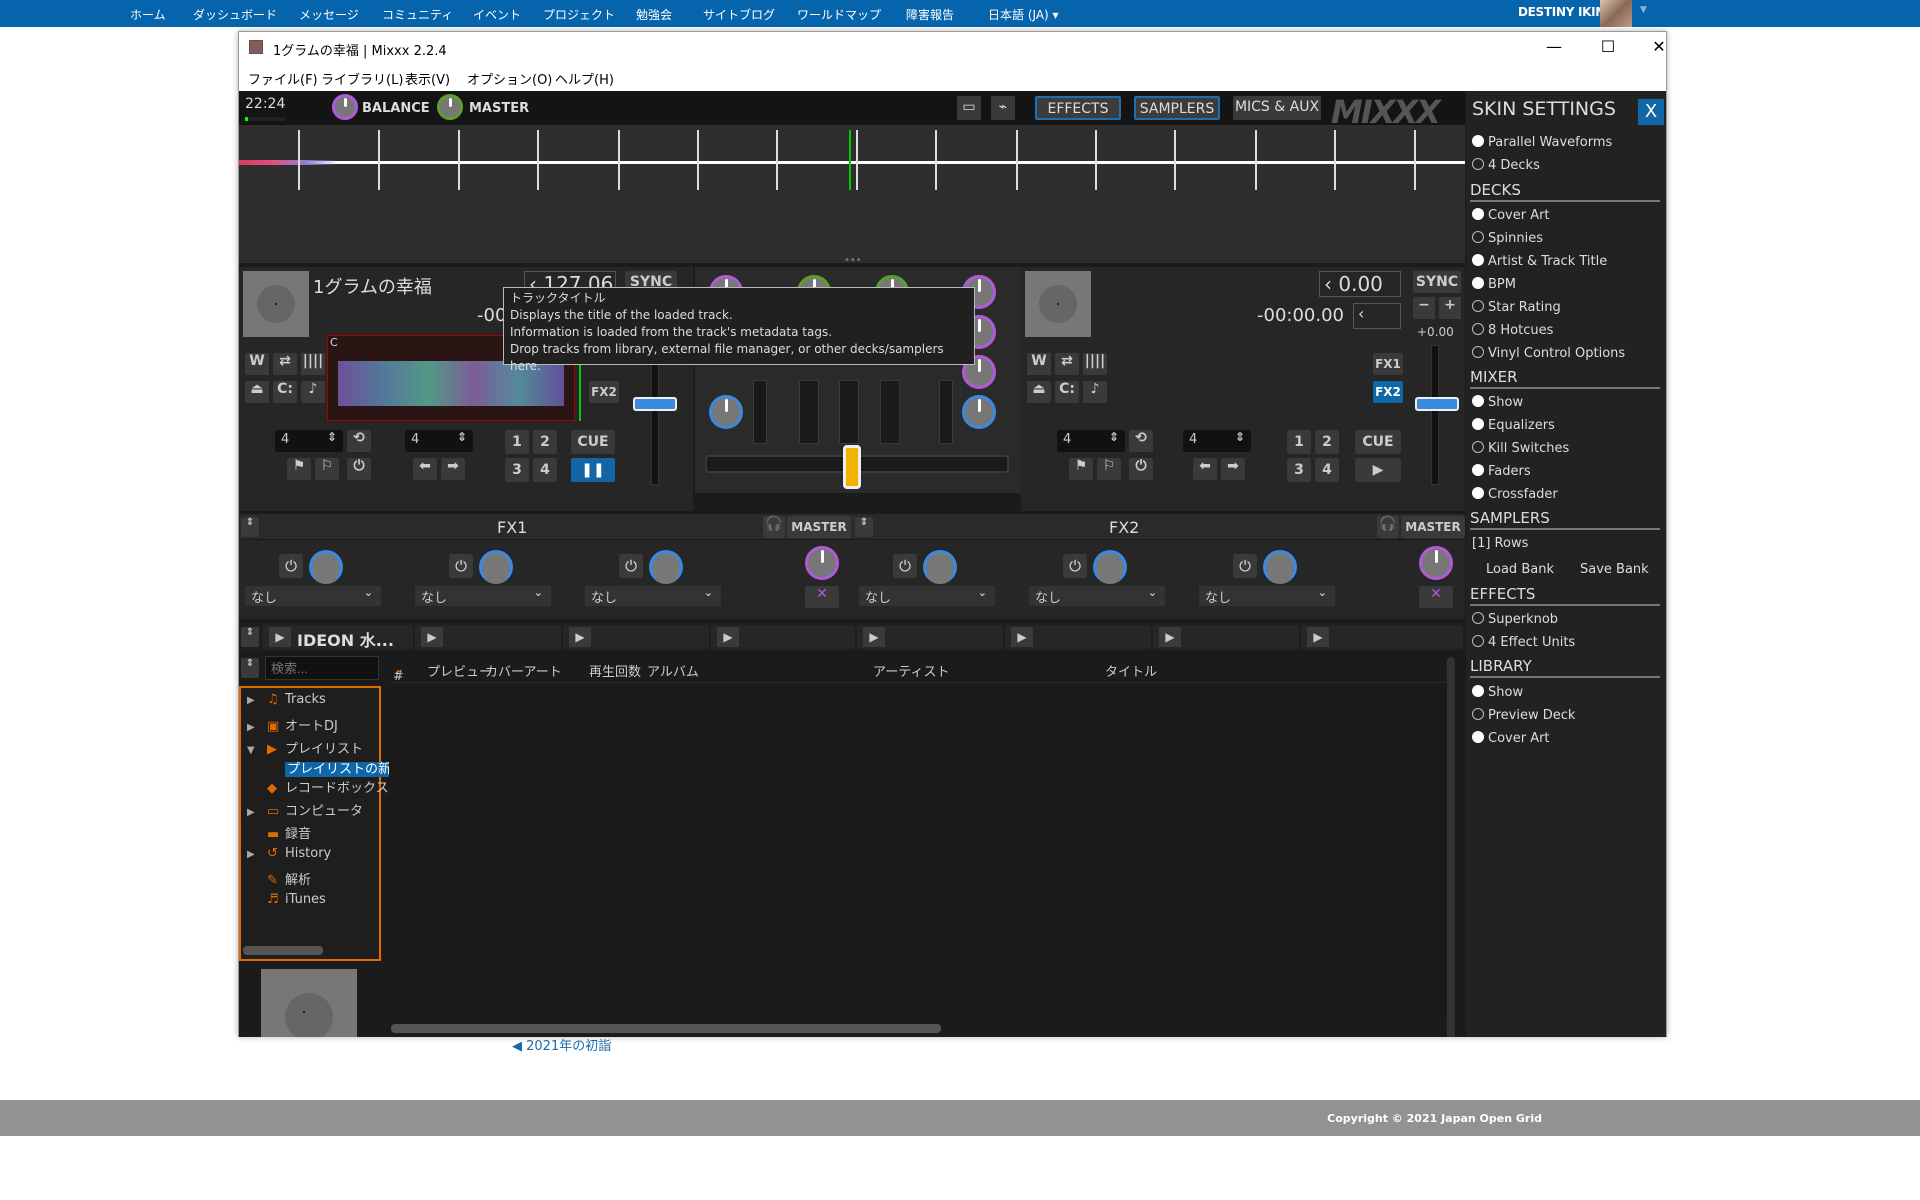  Describe the element at coordinates (517, 470) in the screenshot. I see `deck1-hotcue-3: 3` at that location.